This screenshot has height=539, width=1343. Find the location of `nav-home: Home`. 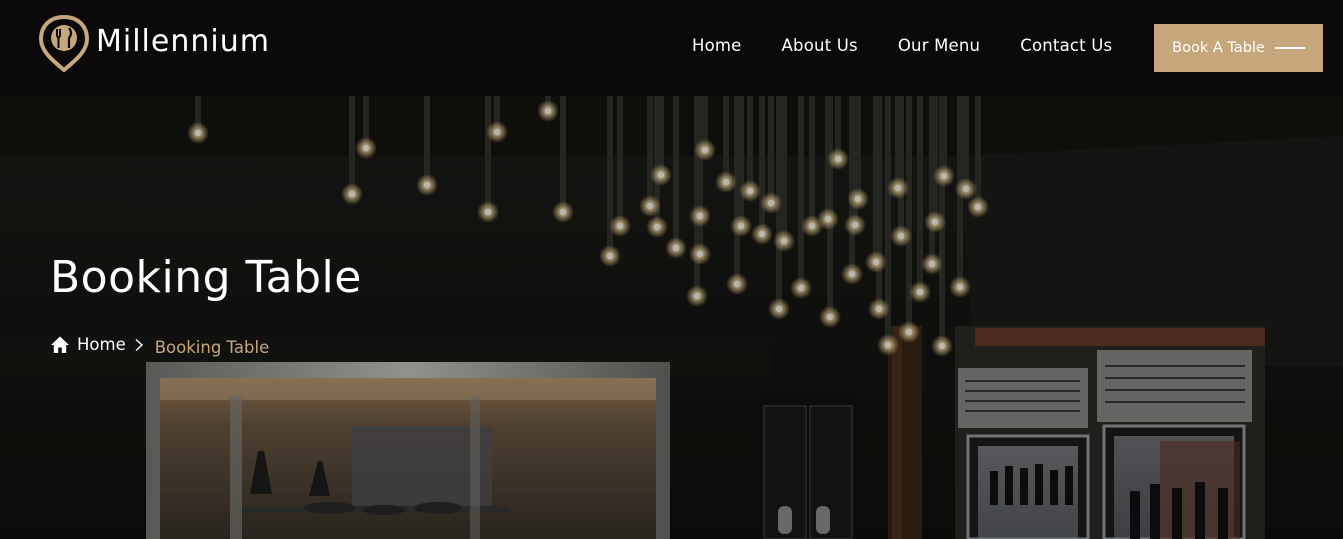

nav-home: Home is located at coordinates (717, 45).